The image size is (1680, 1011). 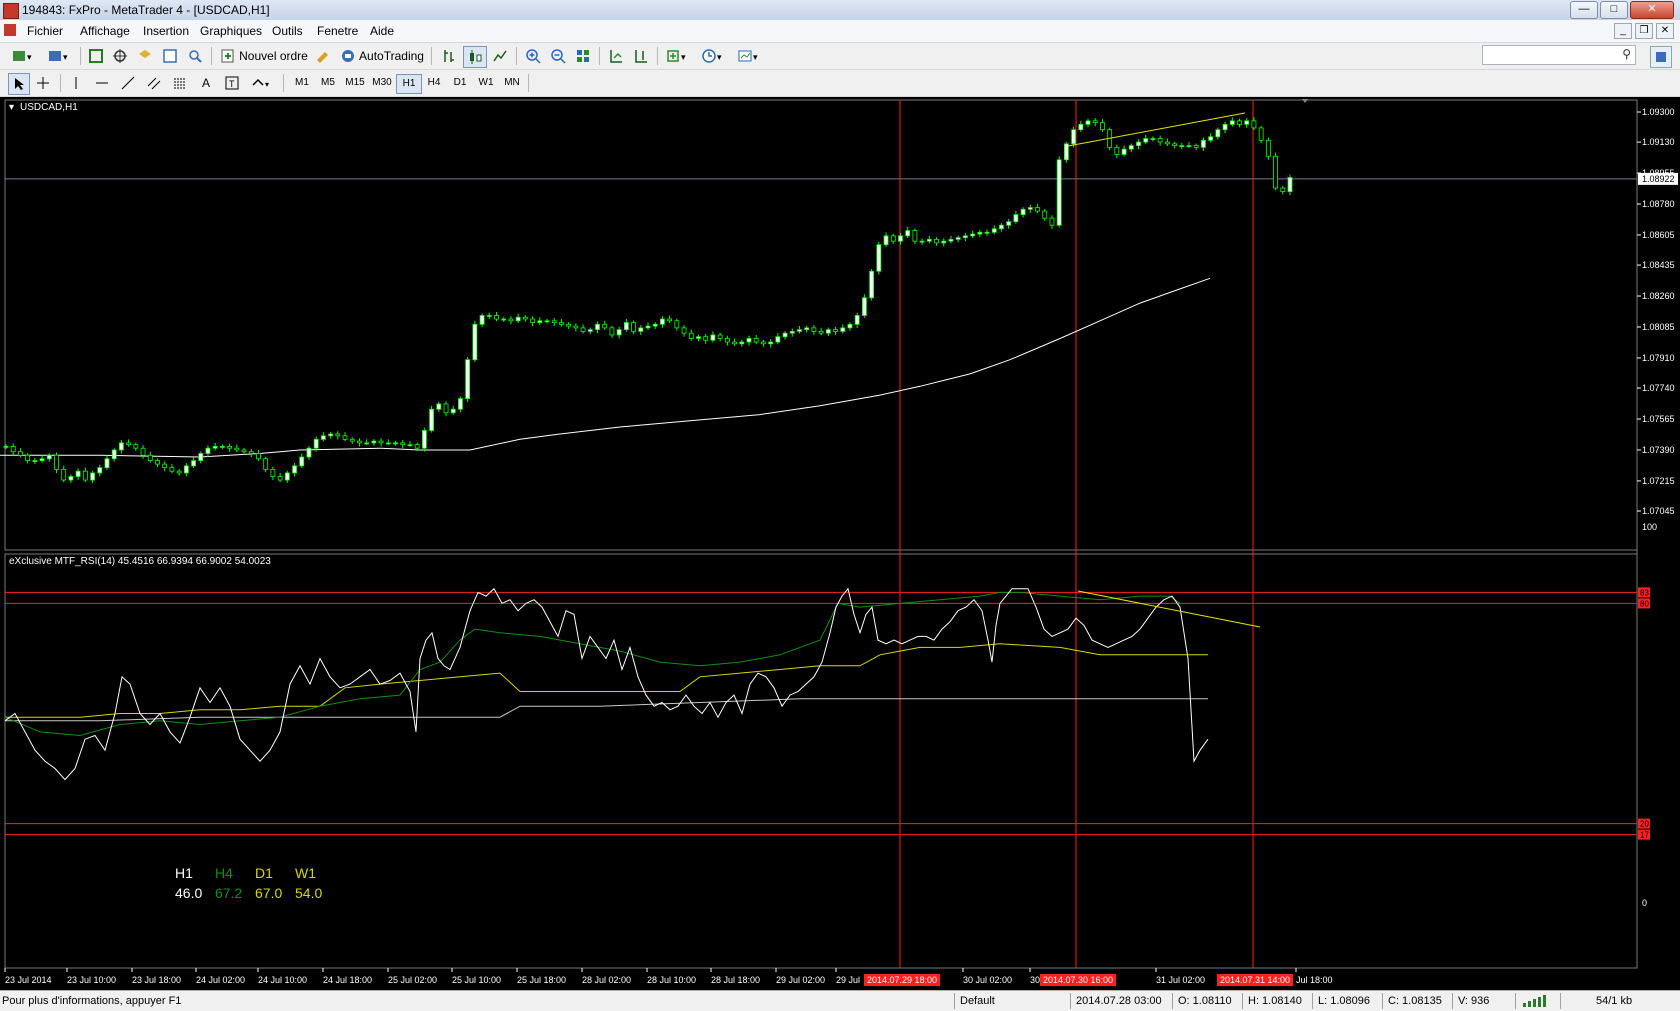 What do you see at coordinates (76, 83) in the screenshot?
I see `vertical-line-icon` at bounding box center [76, 83].